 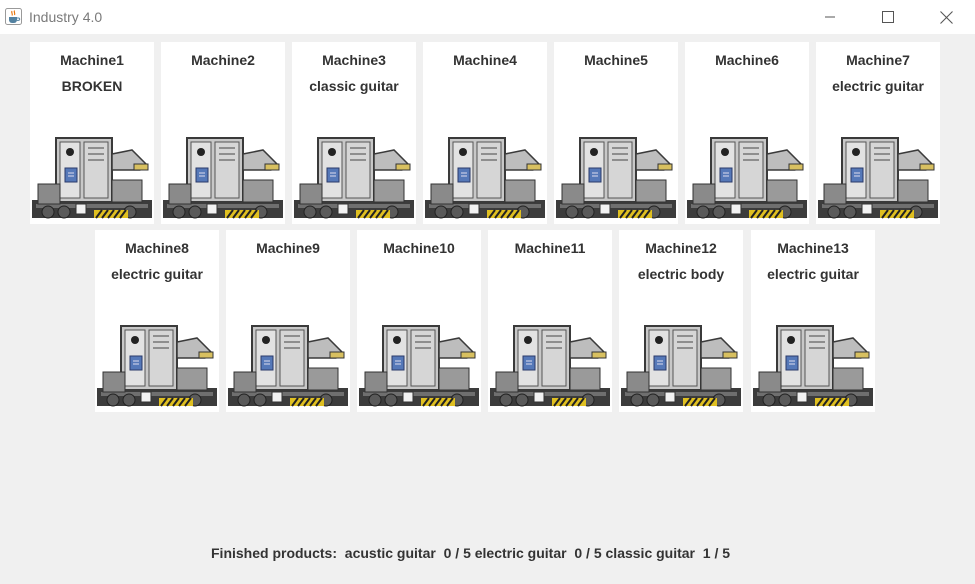 I want to click on product-name: electric guitar, so click(x=520, y=553).